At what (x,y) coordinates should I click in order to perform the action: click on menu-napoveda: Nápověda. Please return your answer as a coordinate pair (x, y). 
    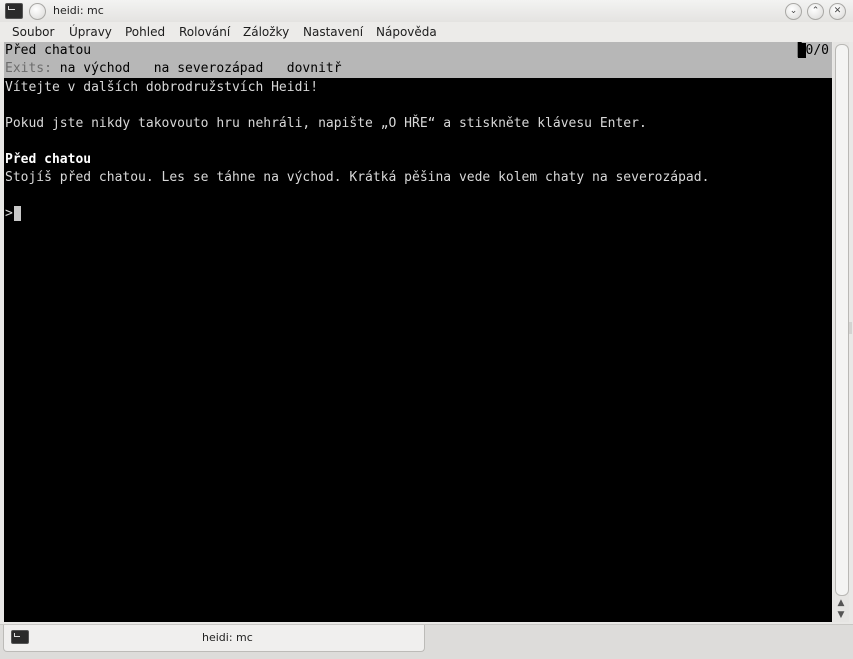
    Looking at the image, I should click on (406, 32).